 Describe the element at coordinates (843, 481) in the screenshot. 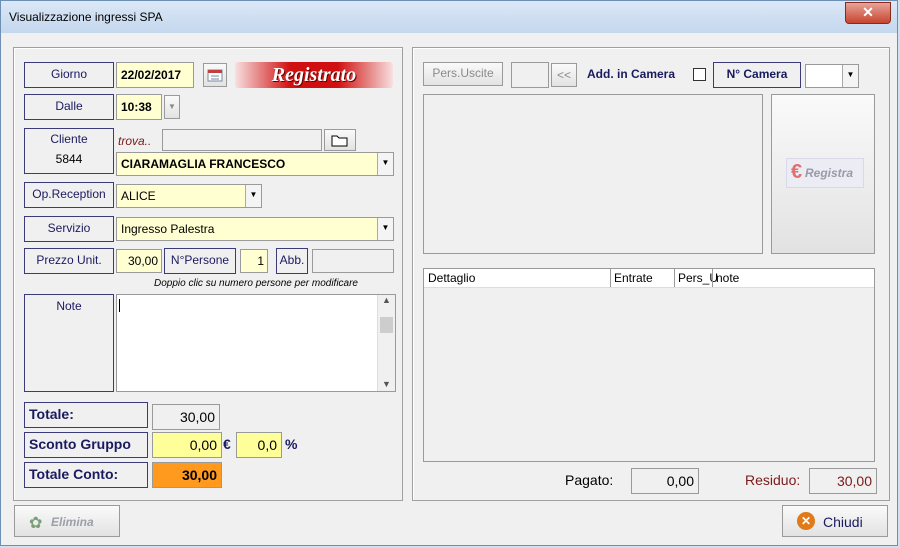

I see `residuo-value: 30,00` at that location.